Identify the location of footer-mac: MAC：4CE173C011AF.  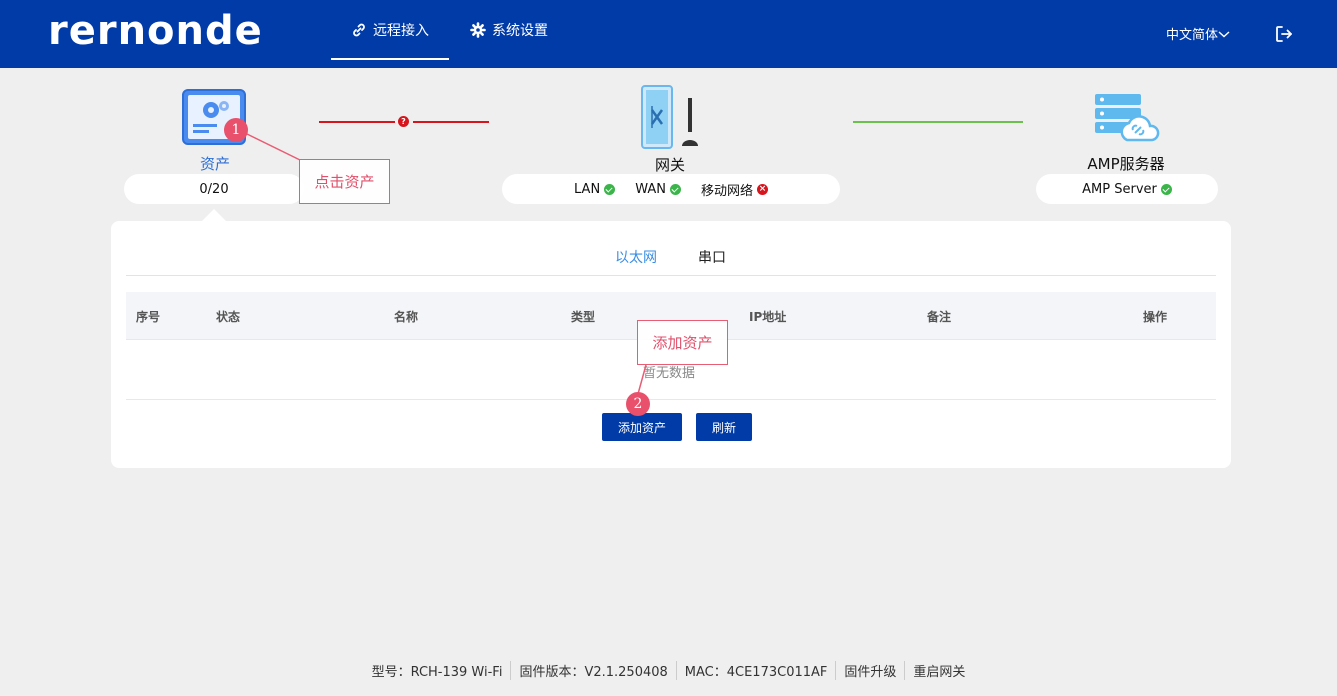
(755, 670).